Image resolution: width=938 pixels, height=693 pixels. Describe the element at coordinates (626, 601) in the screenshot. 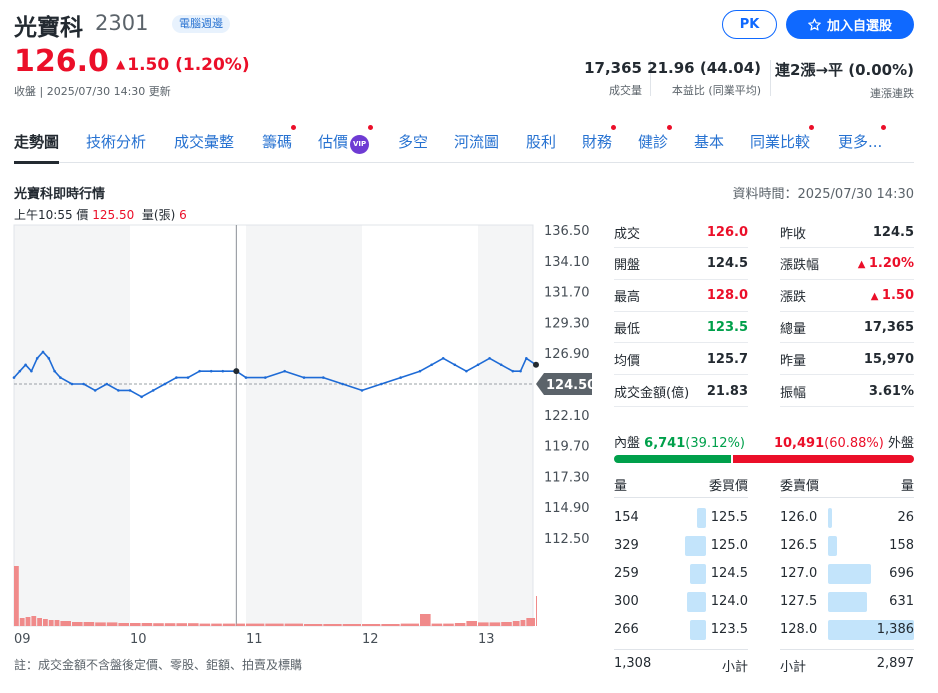

I see `bid-volume: 300` at that location.